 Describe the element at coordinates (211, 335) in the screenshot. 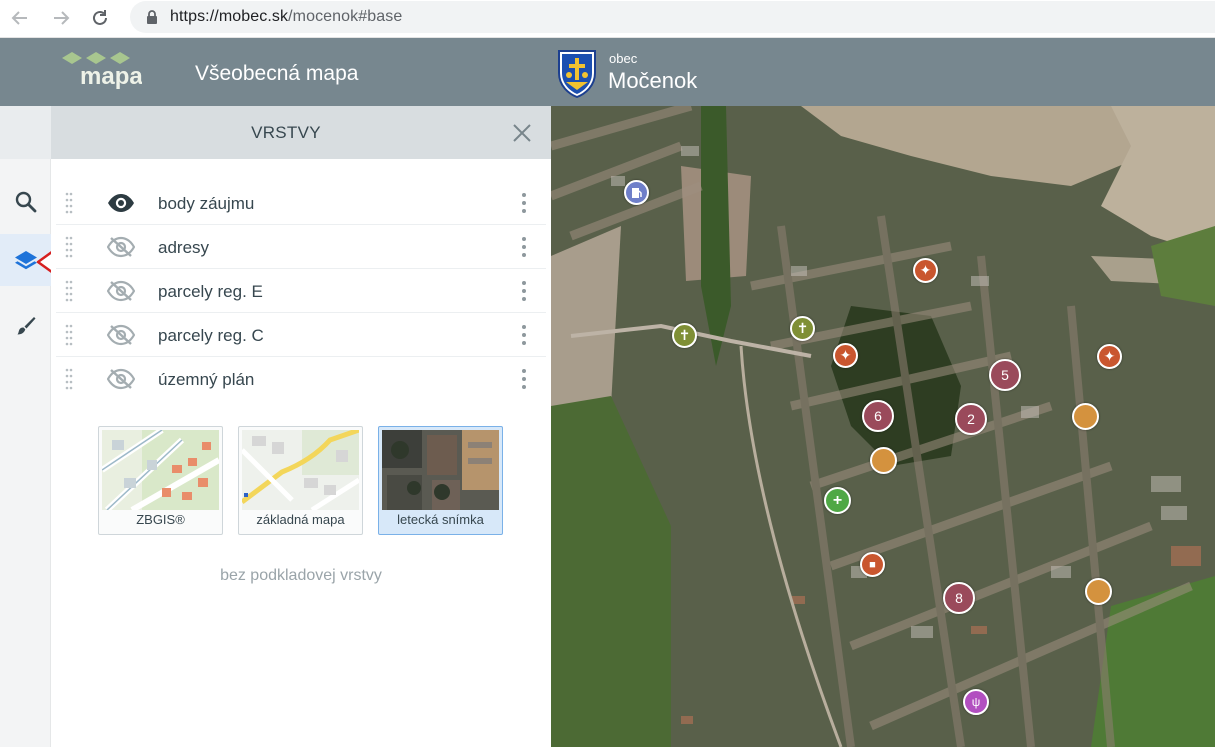

I see `layer-label: parcely reg. C` at that location.